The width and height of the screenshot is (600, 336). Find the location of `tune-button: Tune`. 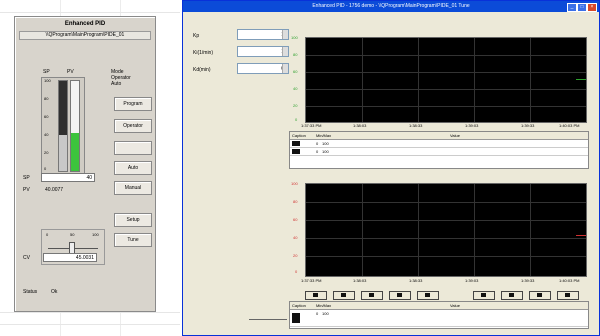

tune-button: Tune is located at coordinates (133, 240).